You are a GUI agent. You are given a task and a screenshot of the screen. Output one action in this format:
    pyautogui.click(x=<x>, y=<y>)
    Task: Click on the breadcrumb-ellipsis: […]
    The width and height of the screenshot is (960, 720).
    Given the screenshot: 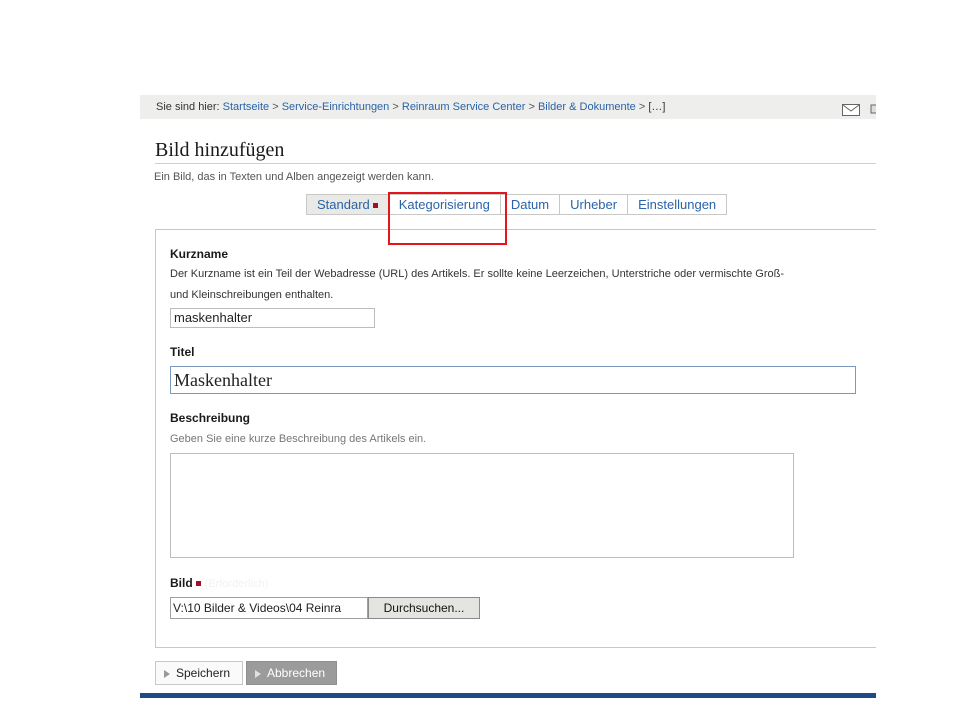 What is the action you would take?
    pyautogui.click(x=656, y=107)
    